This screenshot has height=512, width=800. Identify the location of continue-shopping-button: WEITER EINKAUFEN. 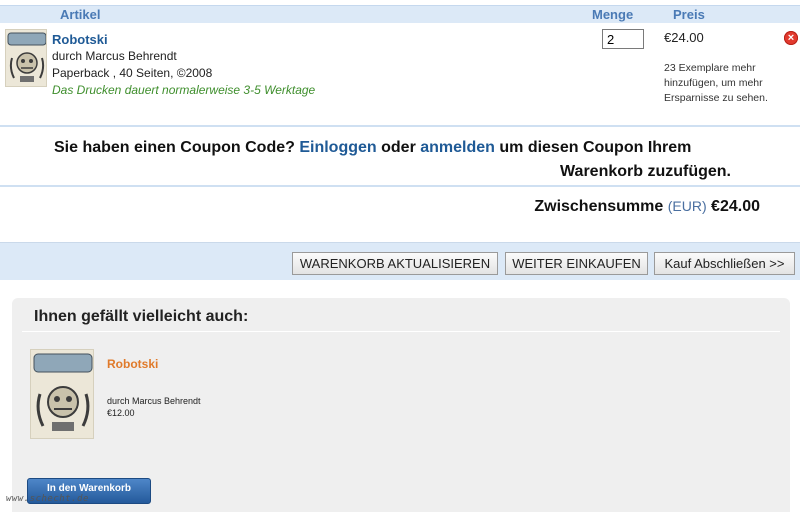
(576, 263).